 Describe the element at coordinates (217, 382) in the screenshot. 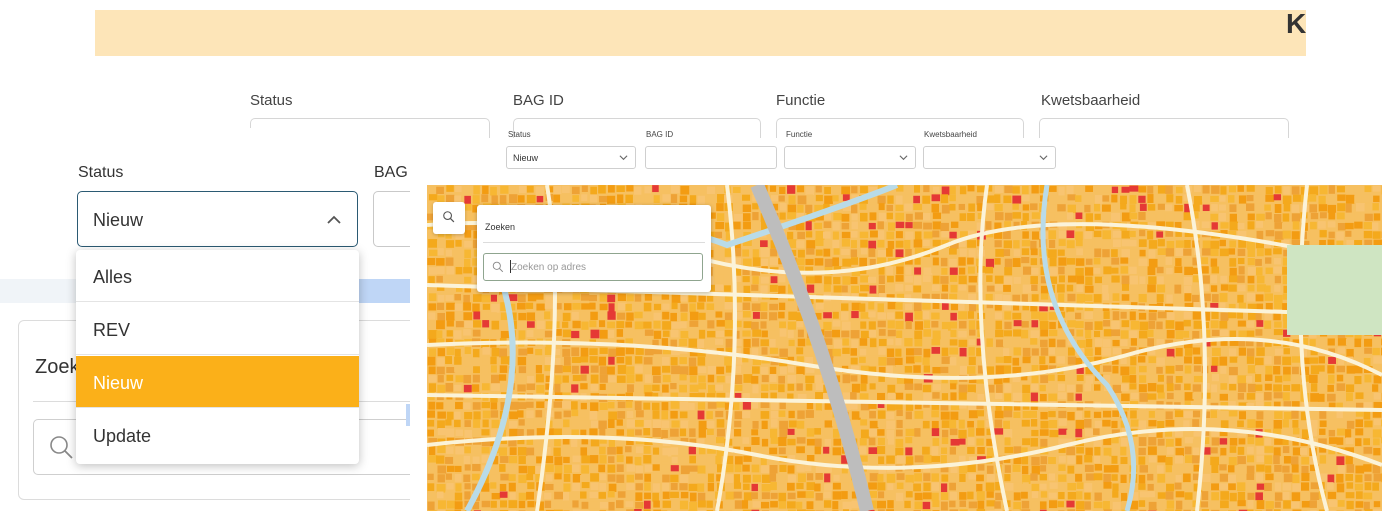

I see `dropdown-option-nieuw: Nieuw` at that location.